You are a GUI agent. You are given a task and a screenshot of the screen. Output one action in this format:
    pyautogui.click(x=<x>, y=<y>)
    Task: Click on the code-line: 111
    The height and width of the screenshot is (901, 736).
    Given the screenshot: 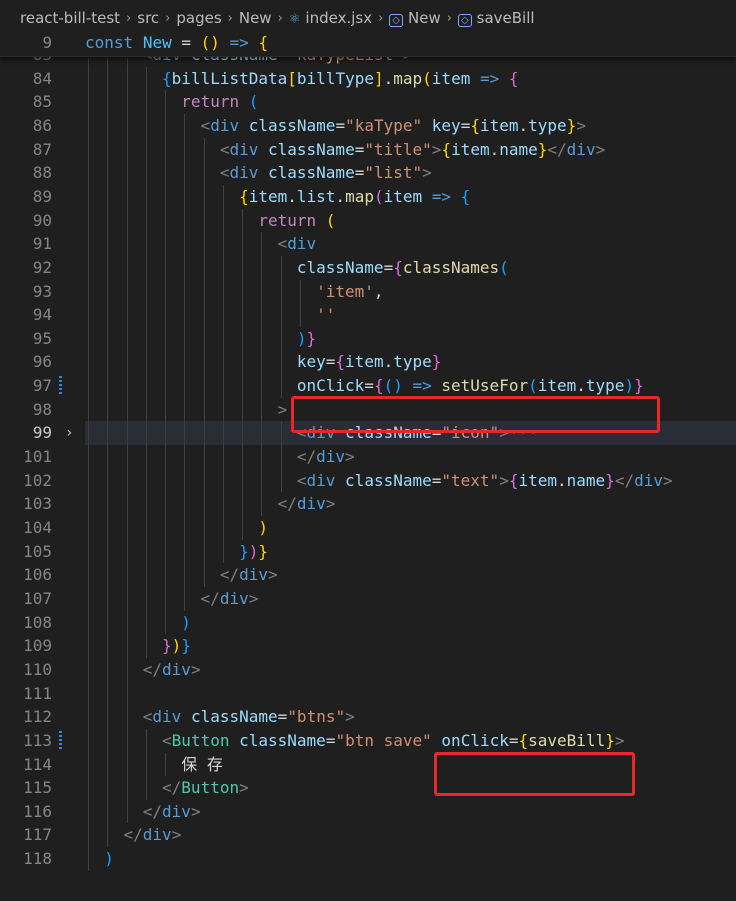 What is the action you would take?
    pyautogui.click(x=368, y=694)
    